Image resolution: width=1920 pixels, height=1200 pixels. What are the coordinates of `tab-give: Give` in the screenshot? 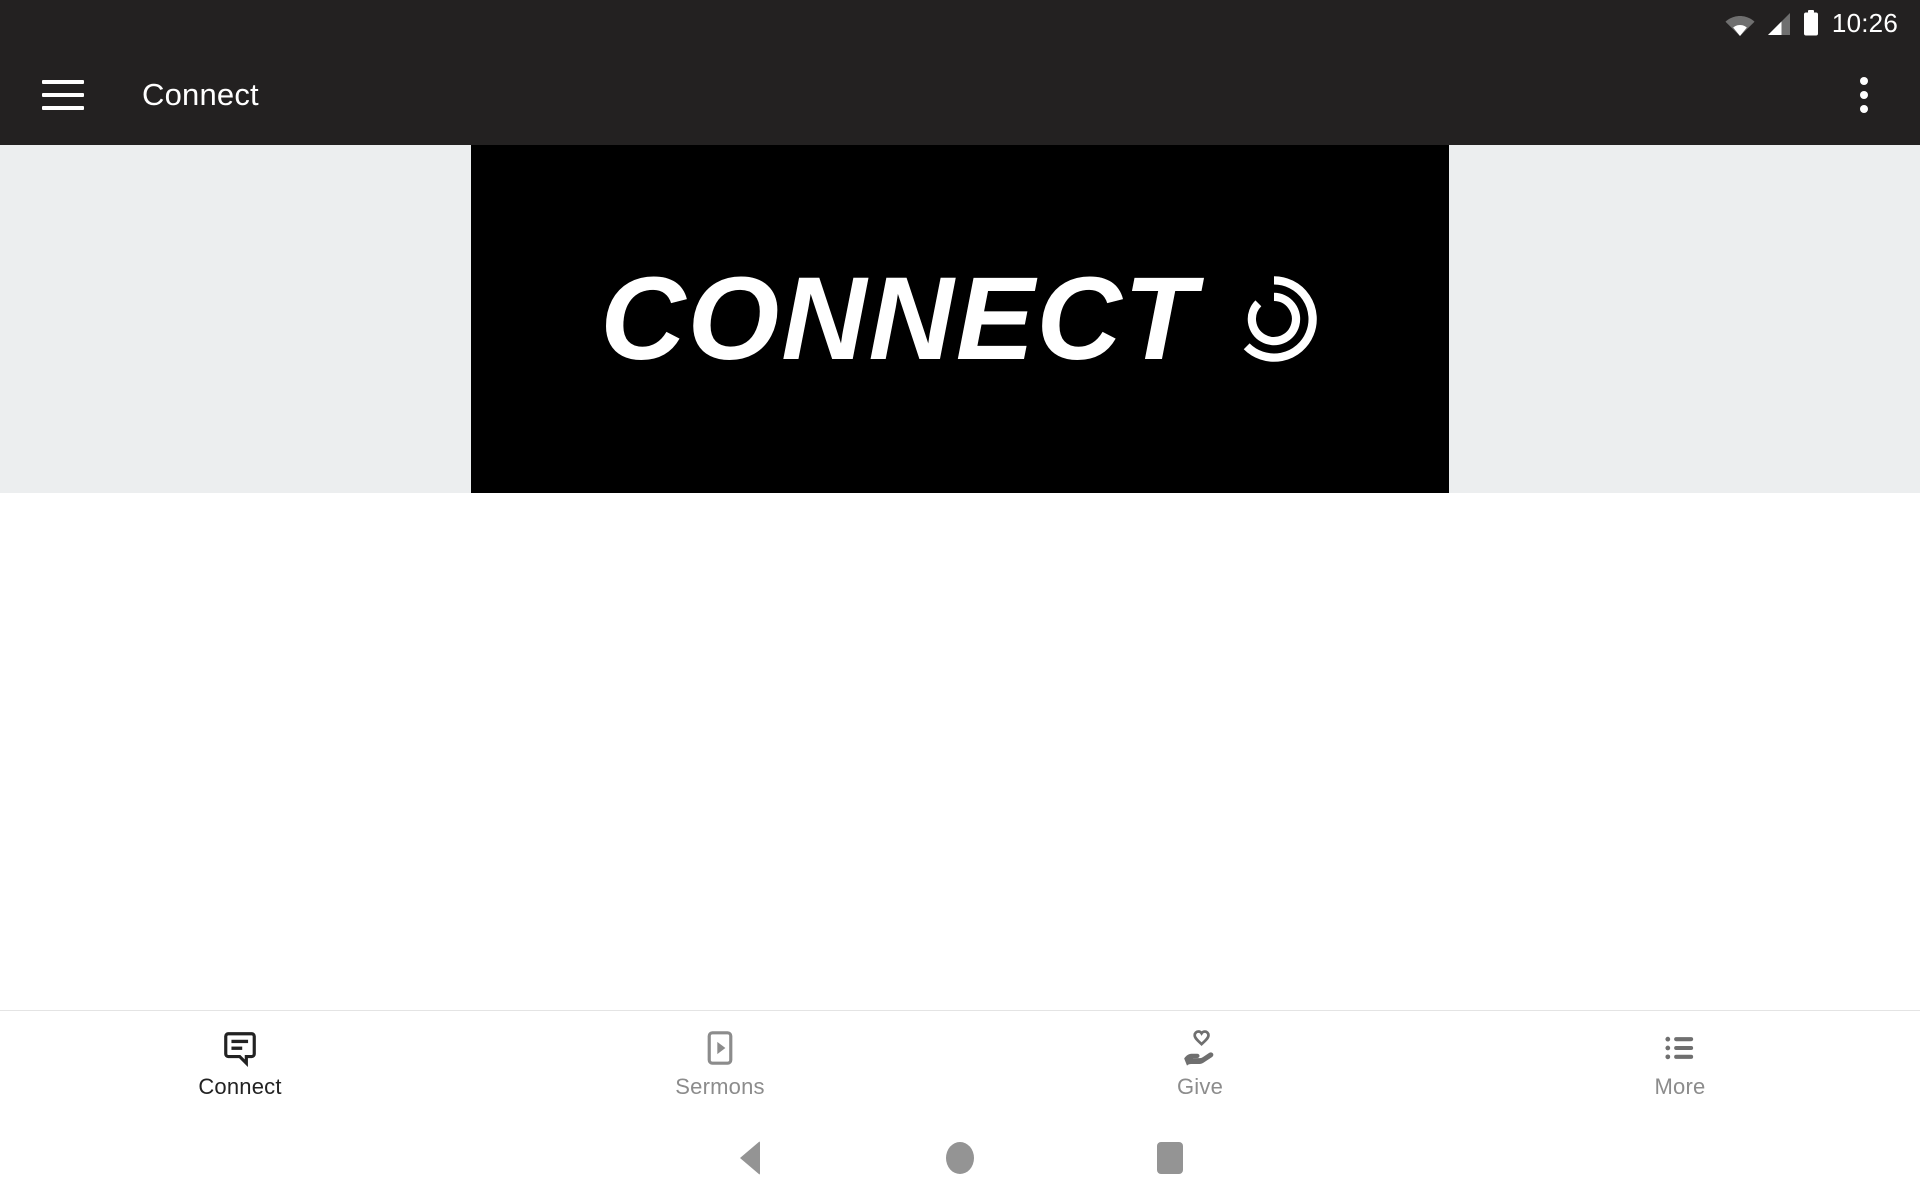 It's located at (1200, 1063).